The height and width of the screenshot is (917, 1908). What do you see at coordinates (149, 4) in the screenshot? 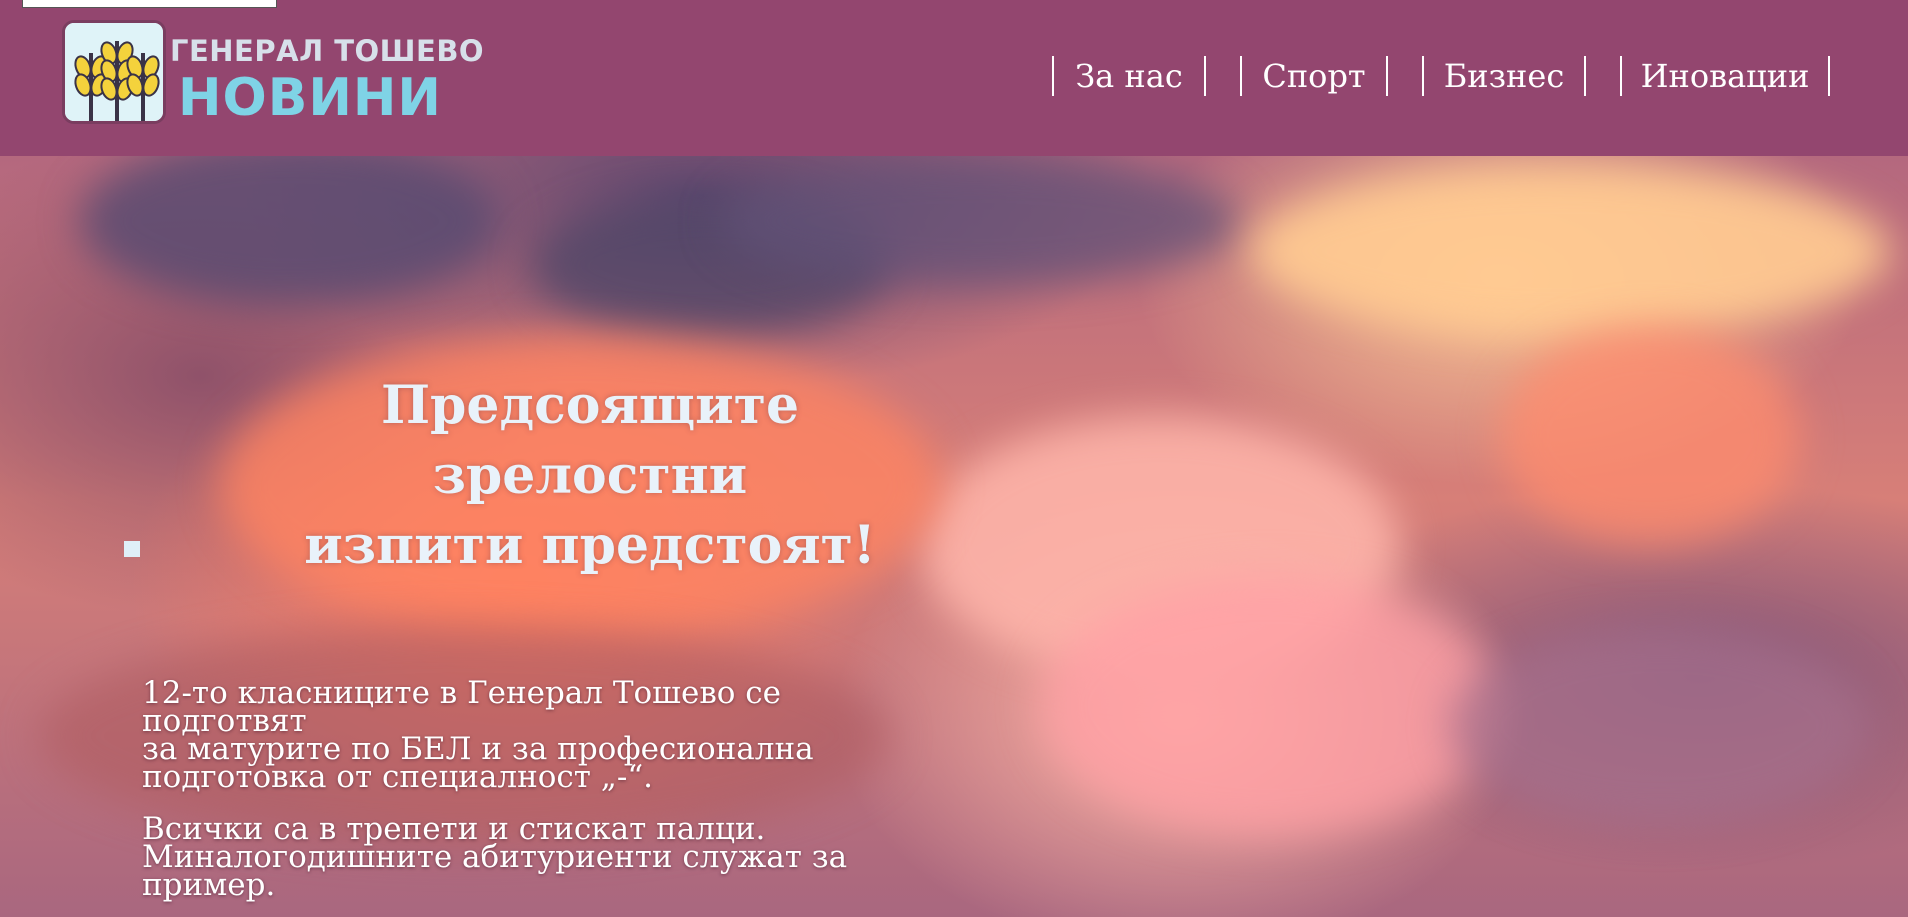
I see `top-toolbar-strip` at bounding box center [149, 4].